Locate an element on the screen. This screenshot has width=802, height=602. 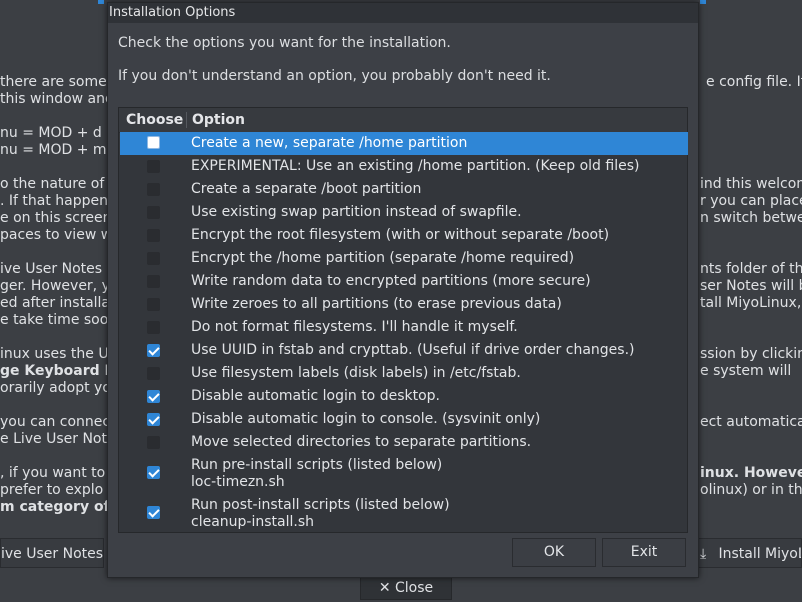
option-label: Create a separate /boot partition is located at coordinates (306, 189).